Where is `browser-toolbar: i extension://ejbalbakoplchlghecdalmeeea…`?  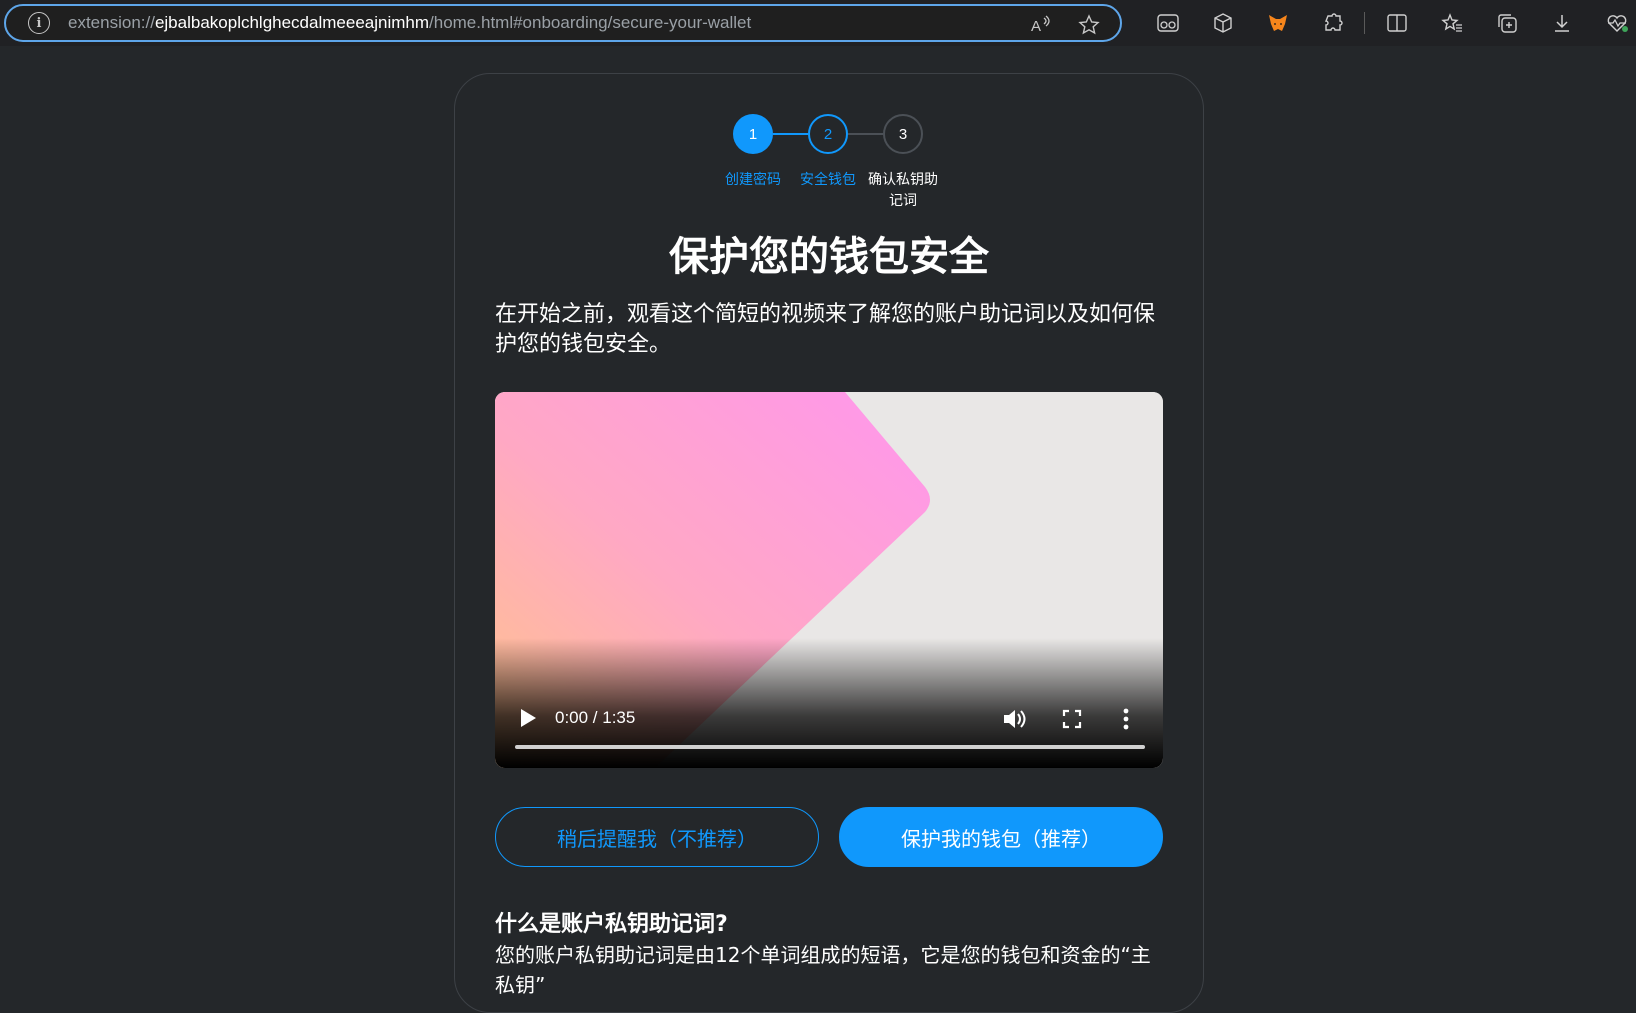
browser-toolbar: i extension://ejbalbakoplchlghecdalmeeea… is located at coordinates (818, 23).